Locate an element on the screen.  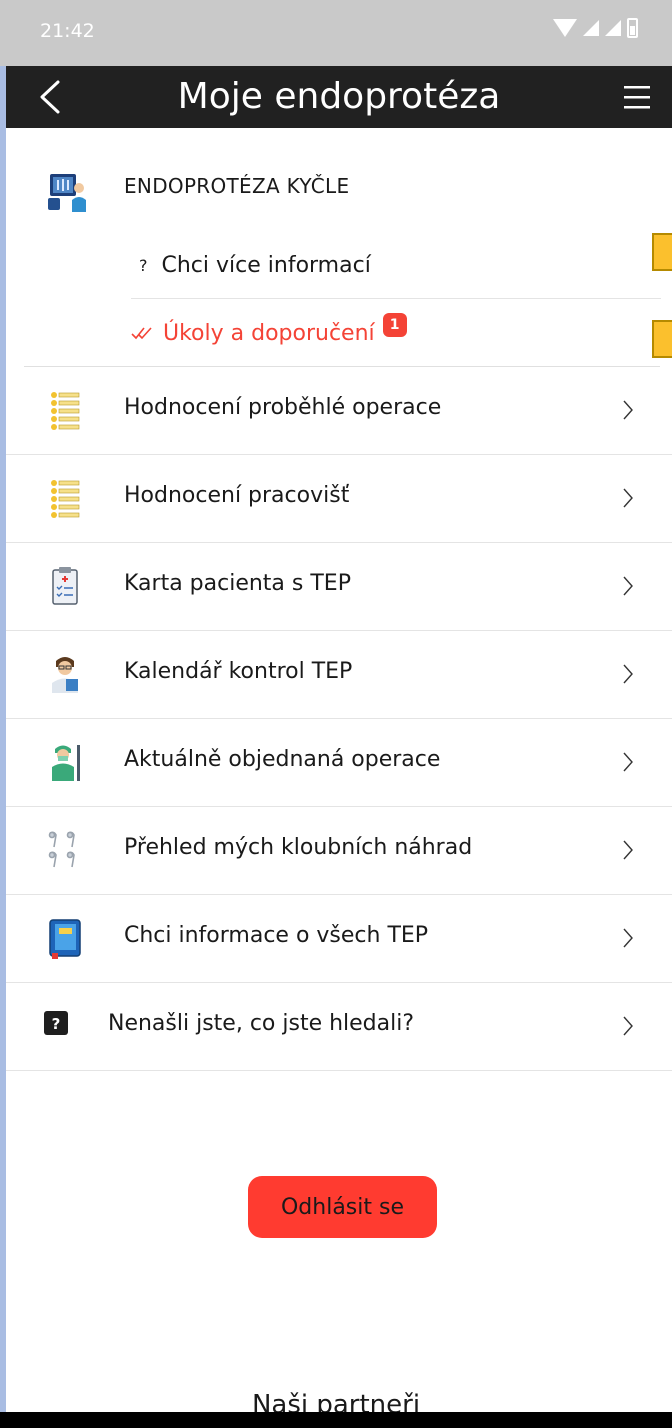
tasks-count-badge: 1 is located at coordinates (394, 325).